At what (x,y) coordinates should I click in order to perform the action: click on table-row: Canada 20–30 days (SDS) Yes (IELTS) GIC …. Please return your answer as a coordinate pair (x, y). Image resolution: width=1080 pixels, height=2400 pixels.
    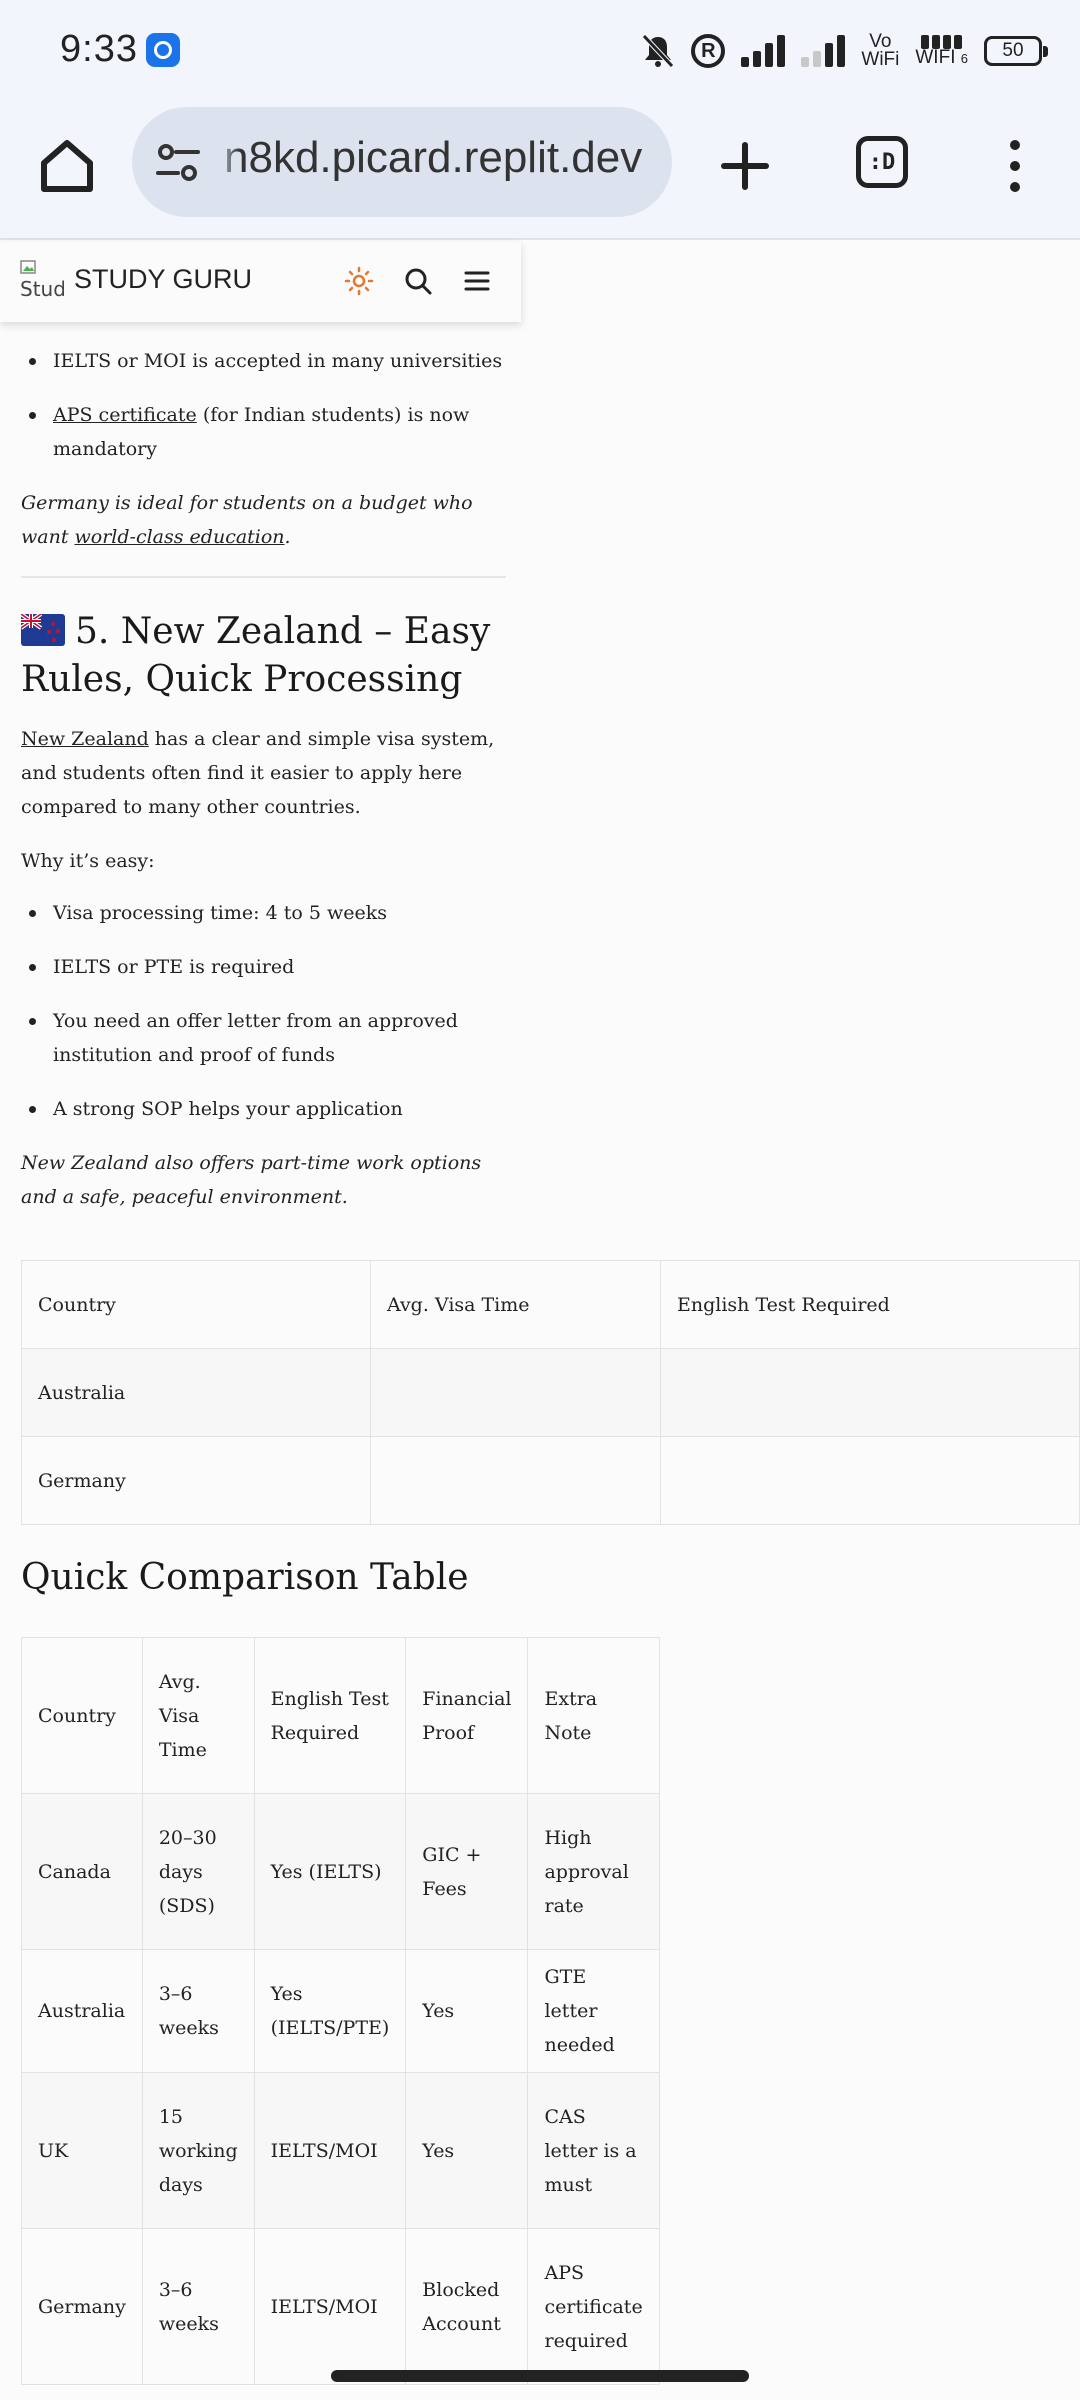
    Looking at the image, I should click on (340, 1871).